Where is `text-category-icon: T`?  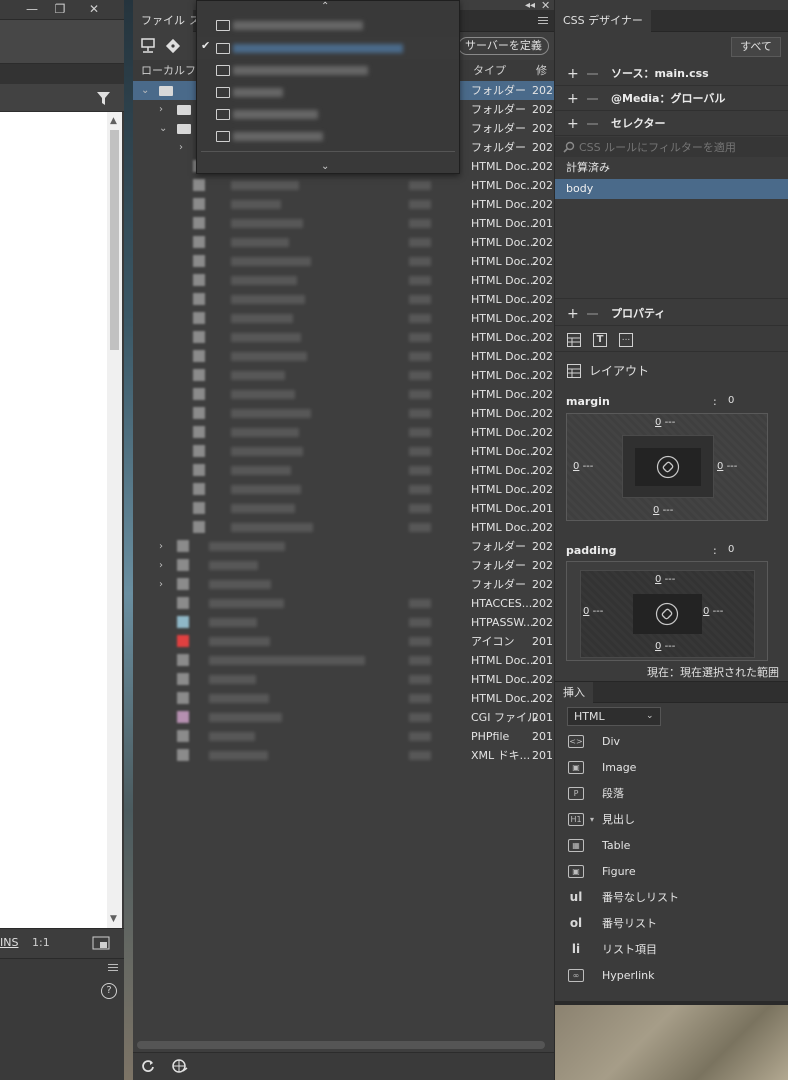 text-category-icon: T is located at coordinates (600, 340).